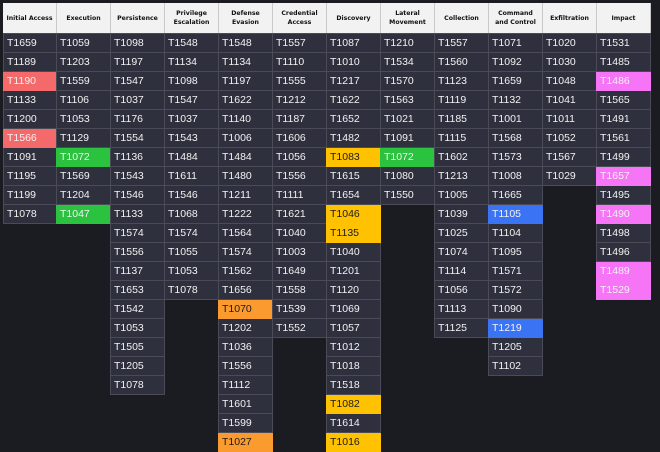  Describe the element at coordinates (353, 271) in the screenshot. I see `technique-cell: T1201` at that location.